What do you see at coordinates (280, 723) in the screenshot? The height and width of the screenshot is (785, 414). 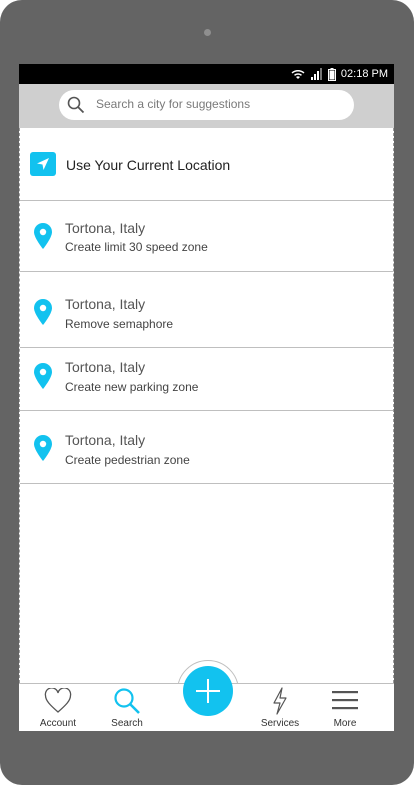 I see `tab-services-label: Services` at bounding box center [280, 723].